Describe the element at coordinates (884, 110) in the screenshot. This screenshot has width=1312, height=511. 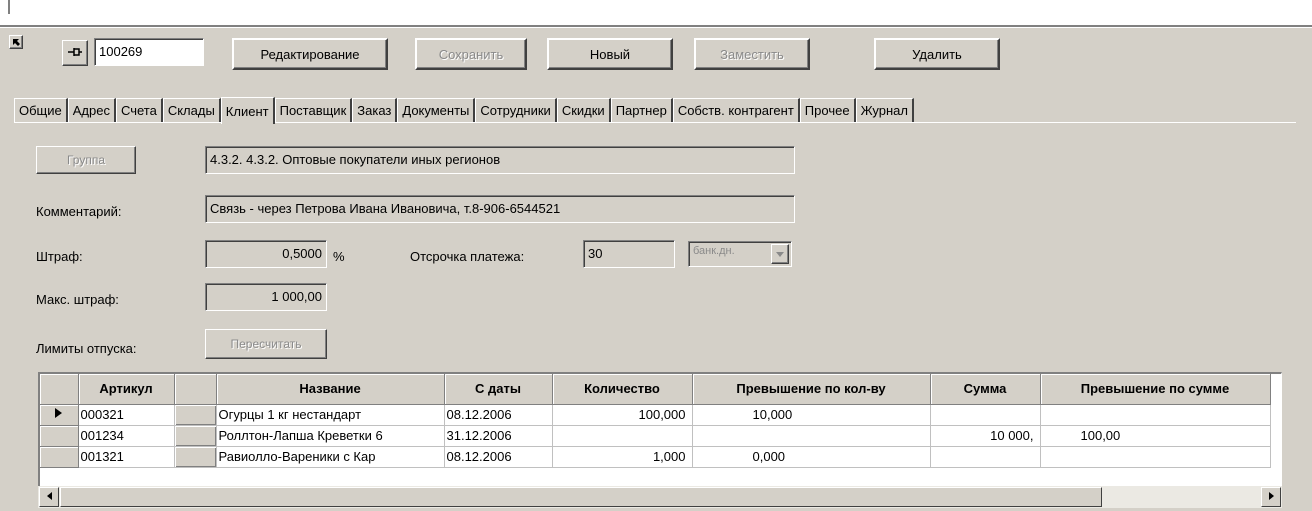
I see `tab-13: Журнал` at that location.